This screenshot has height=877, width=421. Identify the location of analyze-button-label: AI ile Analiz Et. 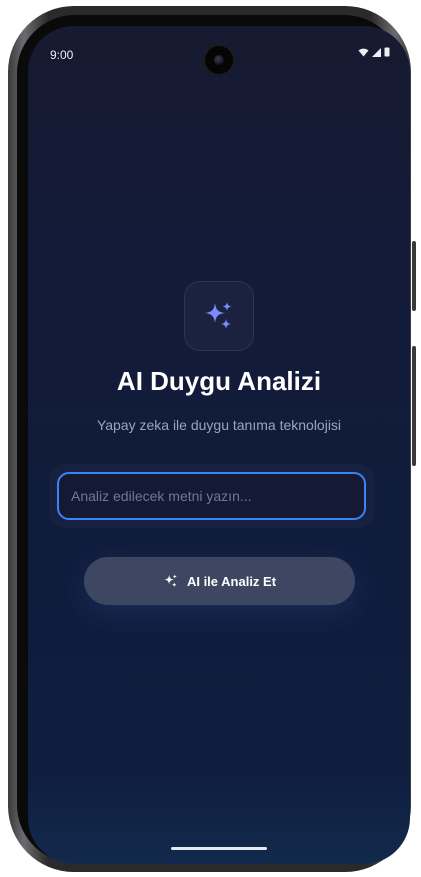
(231, 581).